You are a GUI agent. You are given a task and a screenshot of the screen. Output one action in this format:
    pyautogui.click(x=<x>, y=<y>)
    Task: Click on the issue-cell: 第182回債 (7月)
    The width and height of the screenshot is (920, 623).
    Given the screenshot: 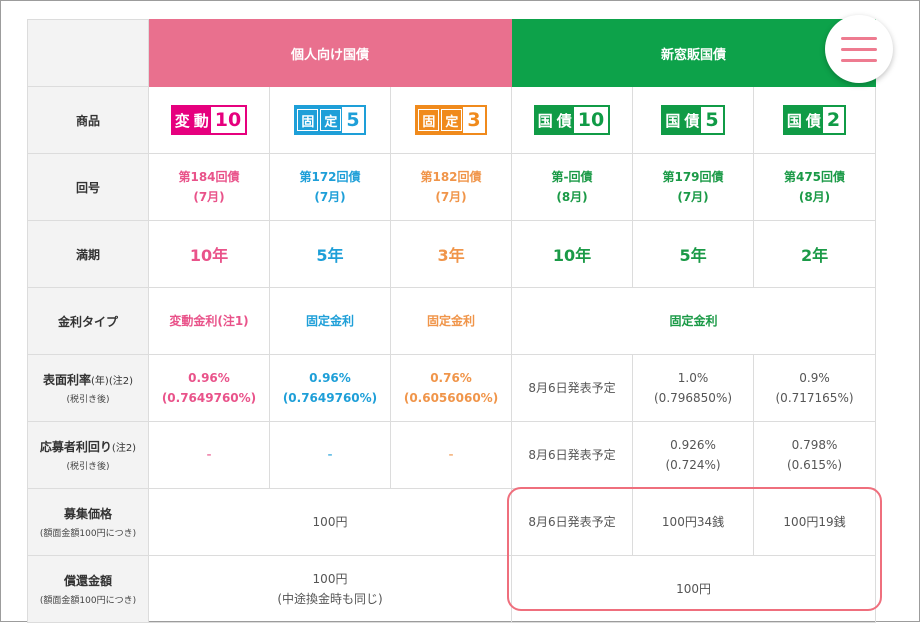 What is the action you would take?
    pyautogui.click(x=451, y=187)
    